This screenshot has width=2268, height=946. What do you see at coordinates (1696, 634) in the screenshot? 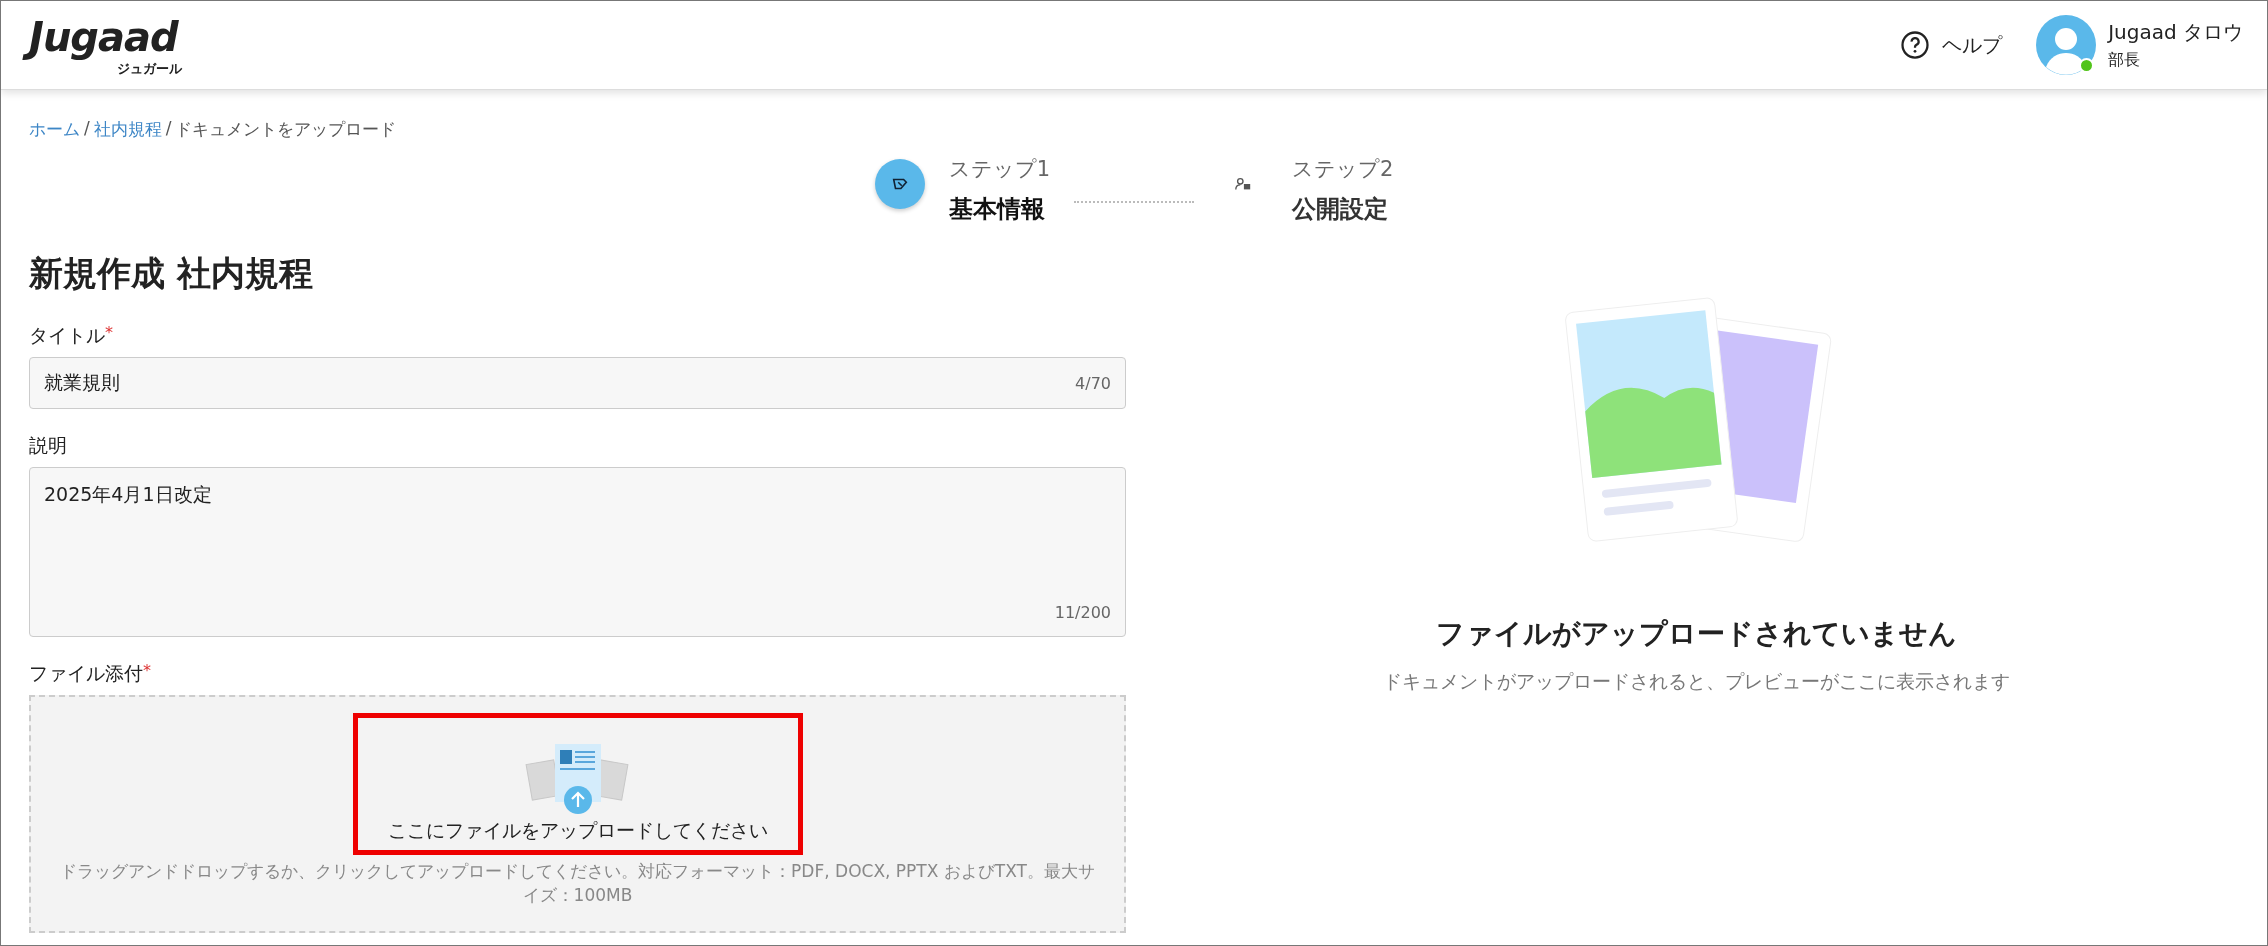
I see `empty-state-title: ファイルがアップロードされていません` at bounding box center [1696, 634].